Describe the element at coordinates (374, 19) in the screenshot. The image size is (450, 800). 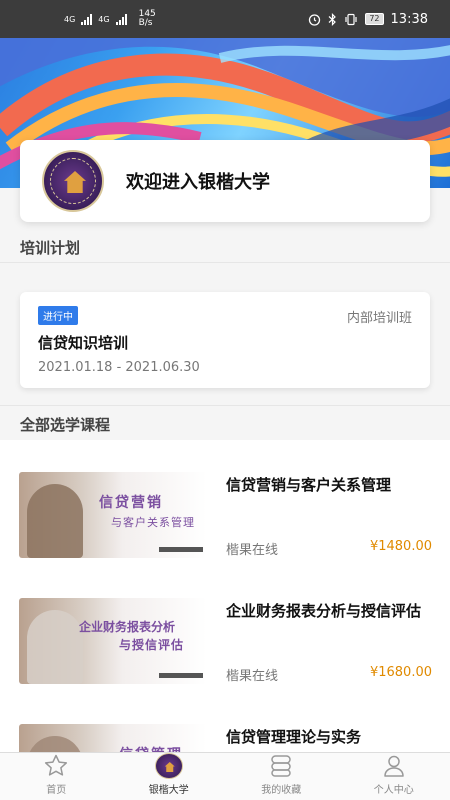
I see `battery-icon: 72` at that location.